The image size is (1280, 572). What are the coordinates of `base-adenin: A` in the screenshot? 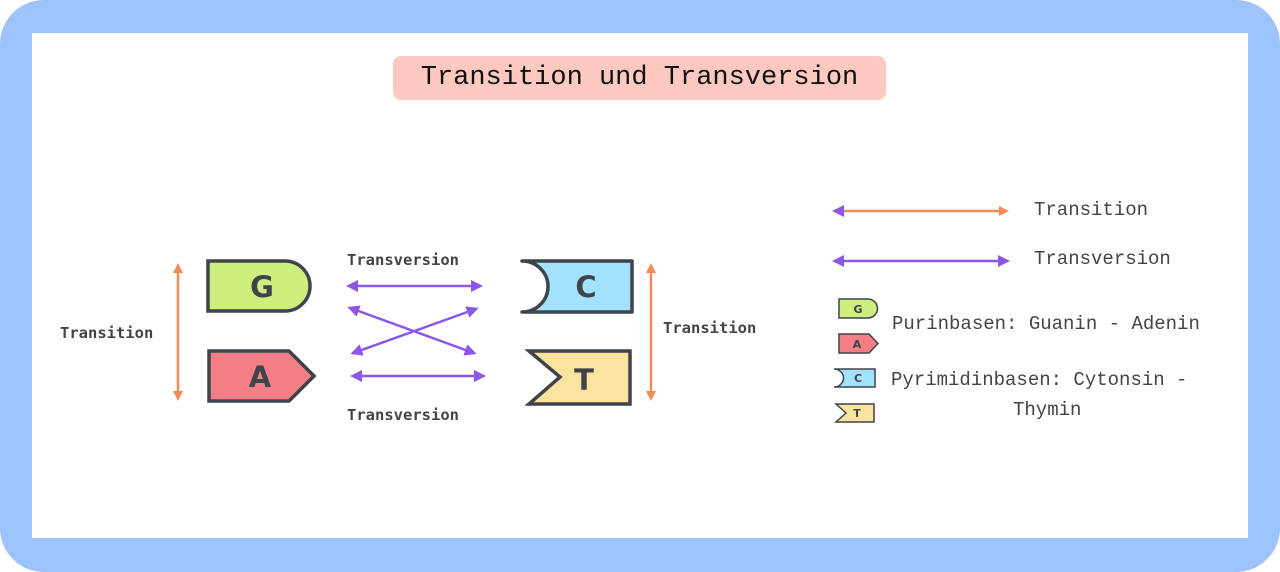 It's located at (262, 376).